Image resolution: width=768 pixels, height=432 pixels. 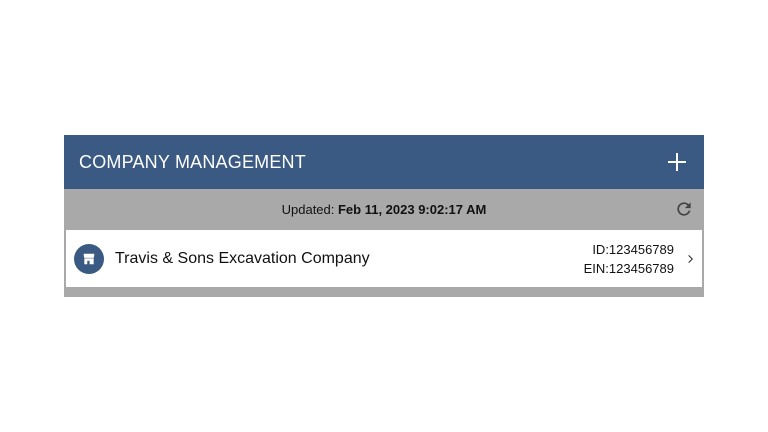 I want to click on updated-status: Updated: Feb 11, 2023 9:02:17 AM, so click(x=384, y=209).